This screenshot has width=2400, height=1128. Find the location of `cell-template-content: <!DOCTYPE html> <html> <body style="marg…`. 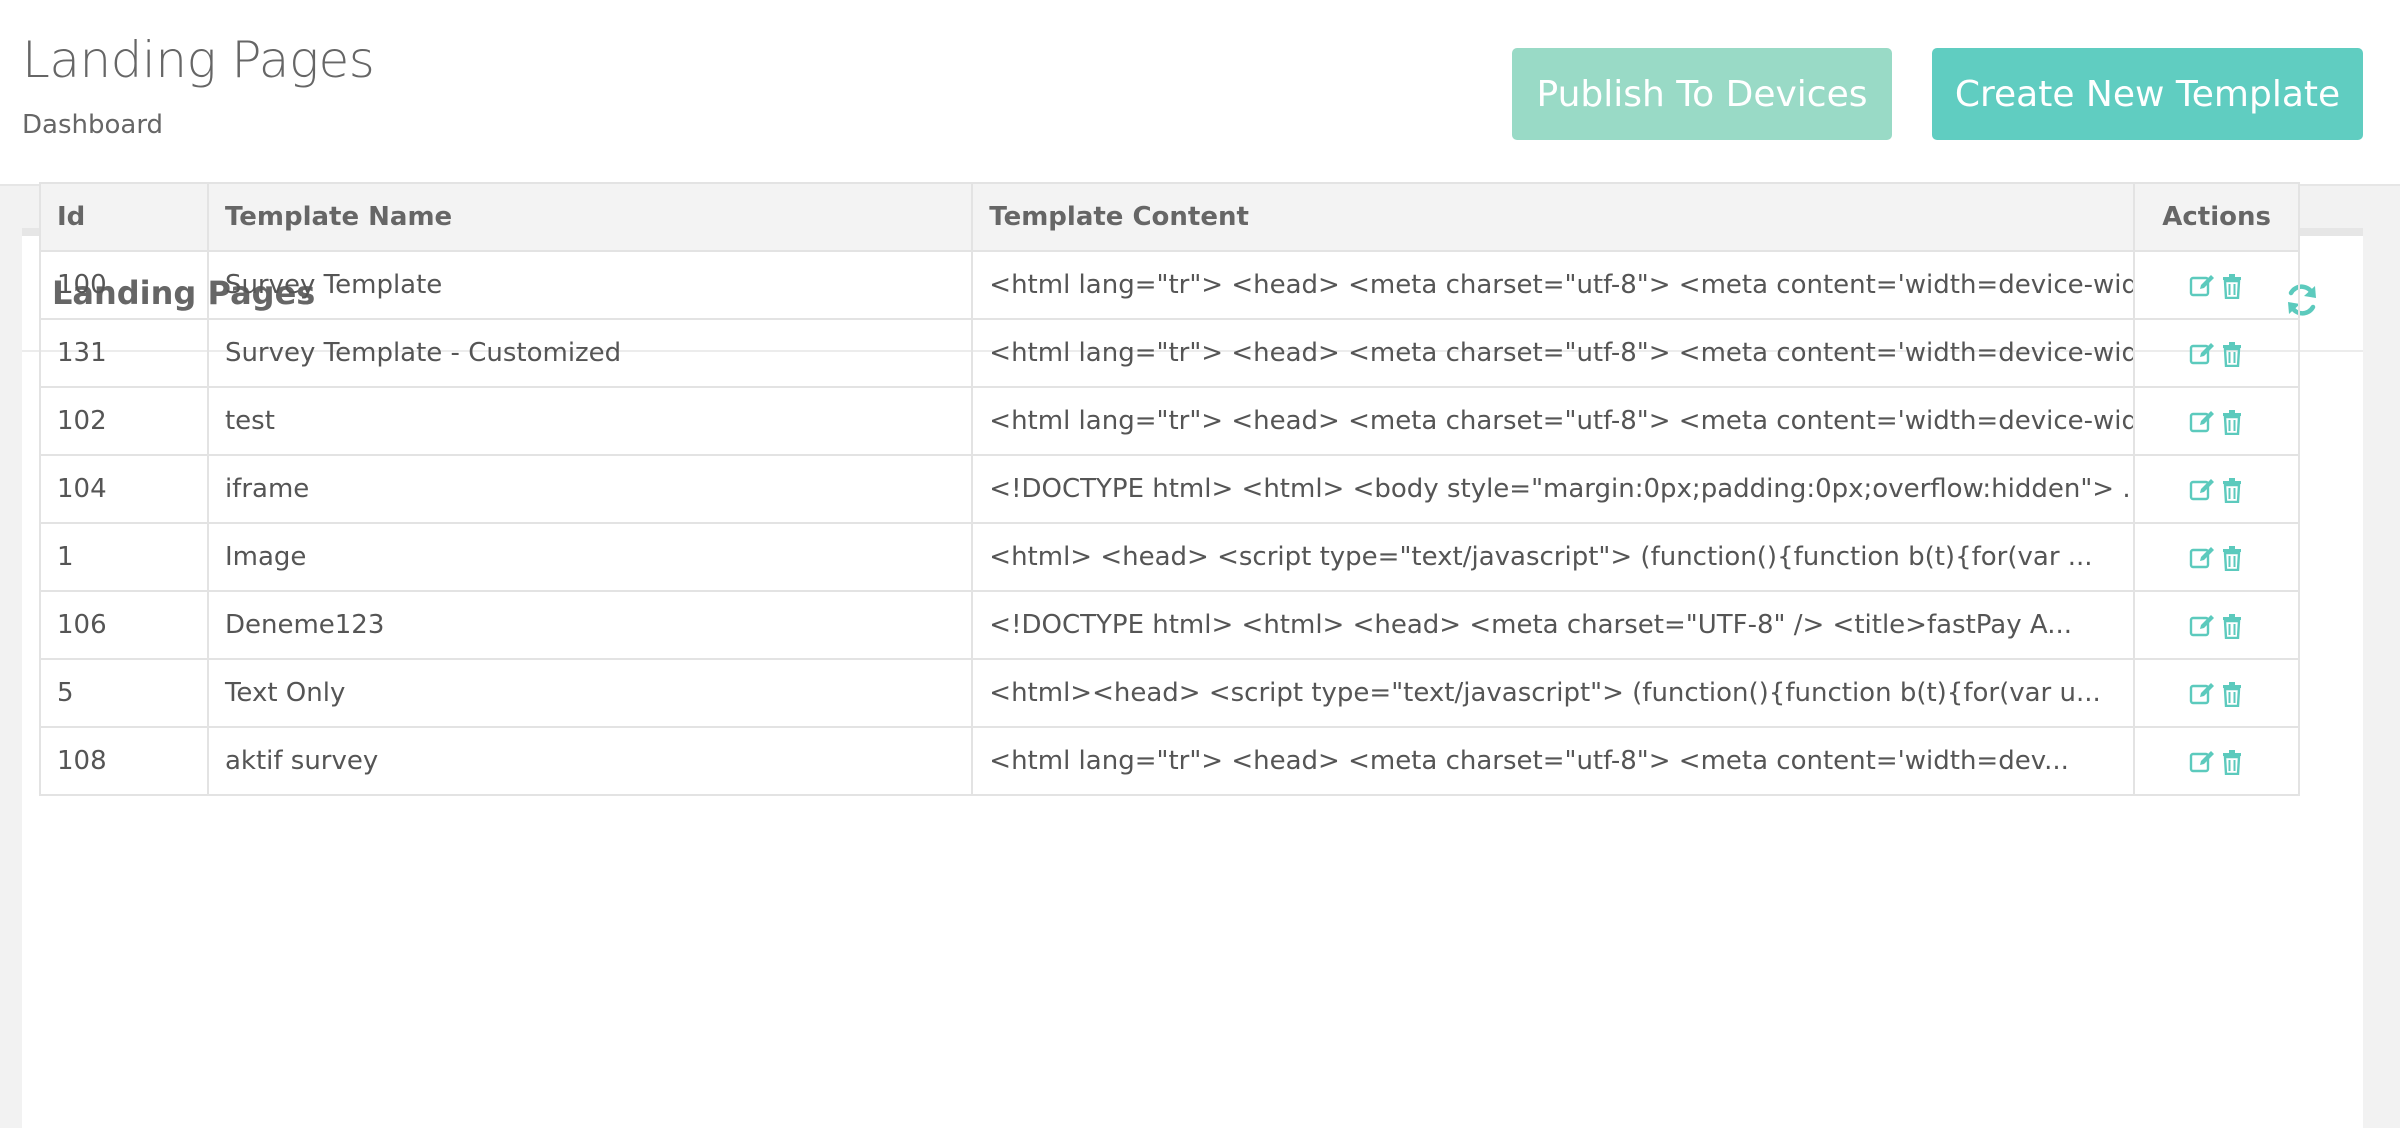

cell-template-content: <!DOCTYPE html> <html> <body style="marg… is located at coordinates (1553, 489).